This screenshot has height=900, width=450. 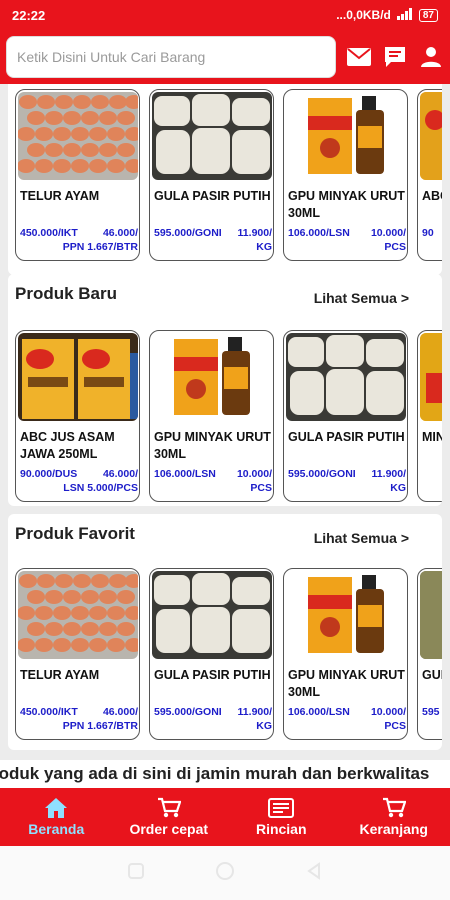 I want to click on cart-icon, so click(x=169, y=807).